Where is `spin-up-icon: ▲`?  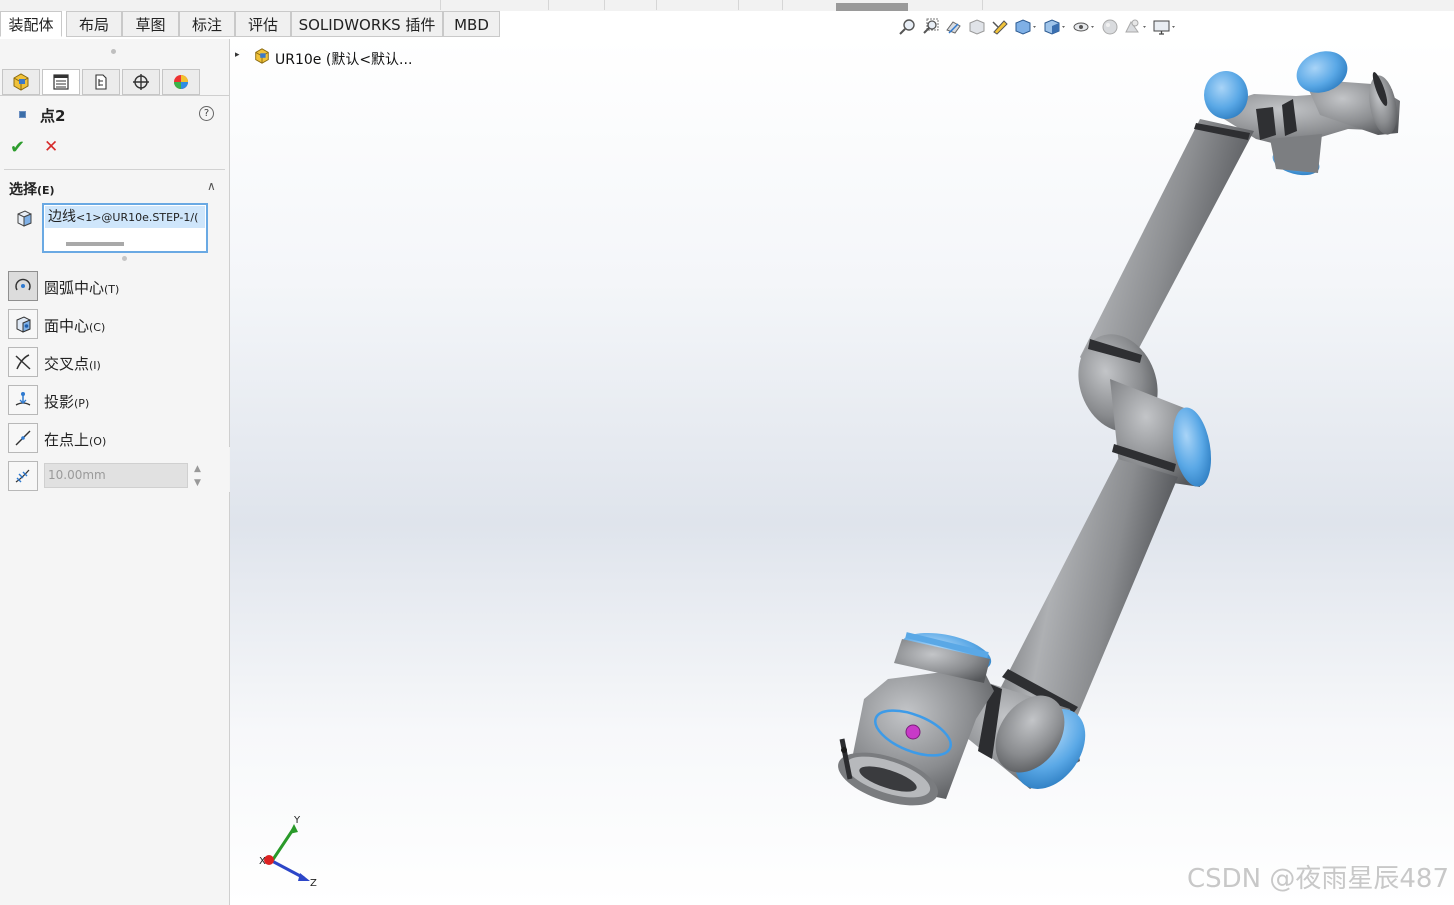 spin-up-icon: ▲ is located at coordinates (197, 469).